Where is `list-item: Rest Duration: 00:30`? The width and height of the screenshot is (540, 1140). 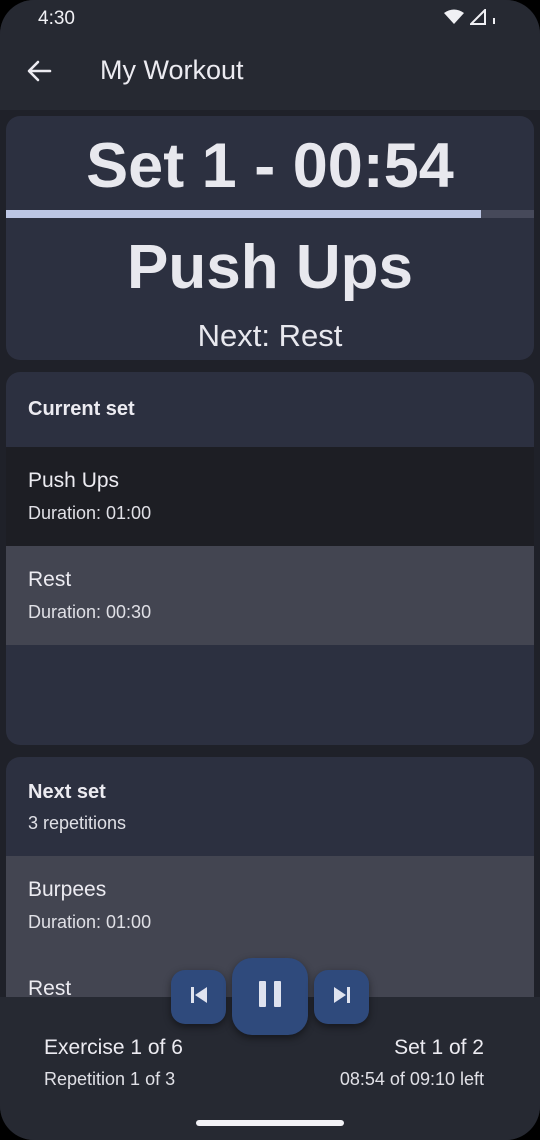
list-item: Rest Duration: 00:30 is located at coordinates (270, 595).